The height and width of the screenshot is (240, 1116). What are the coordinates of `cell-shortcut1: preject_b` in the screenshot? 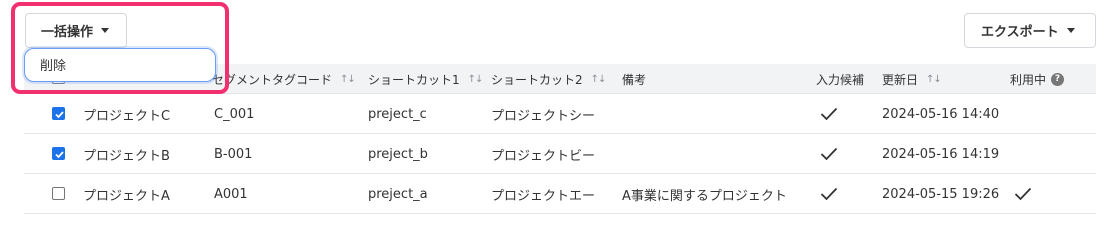 It's located at (398, 154).